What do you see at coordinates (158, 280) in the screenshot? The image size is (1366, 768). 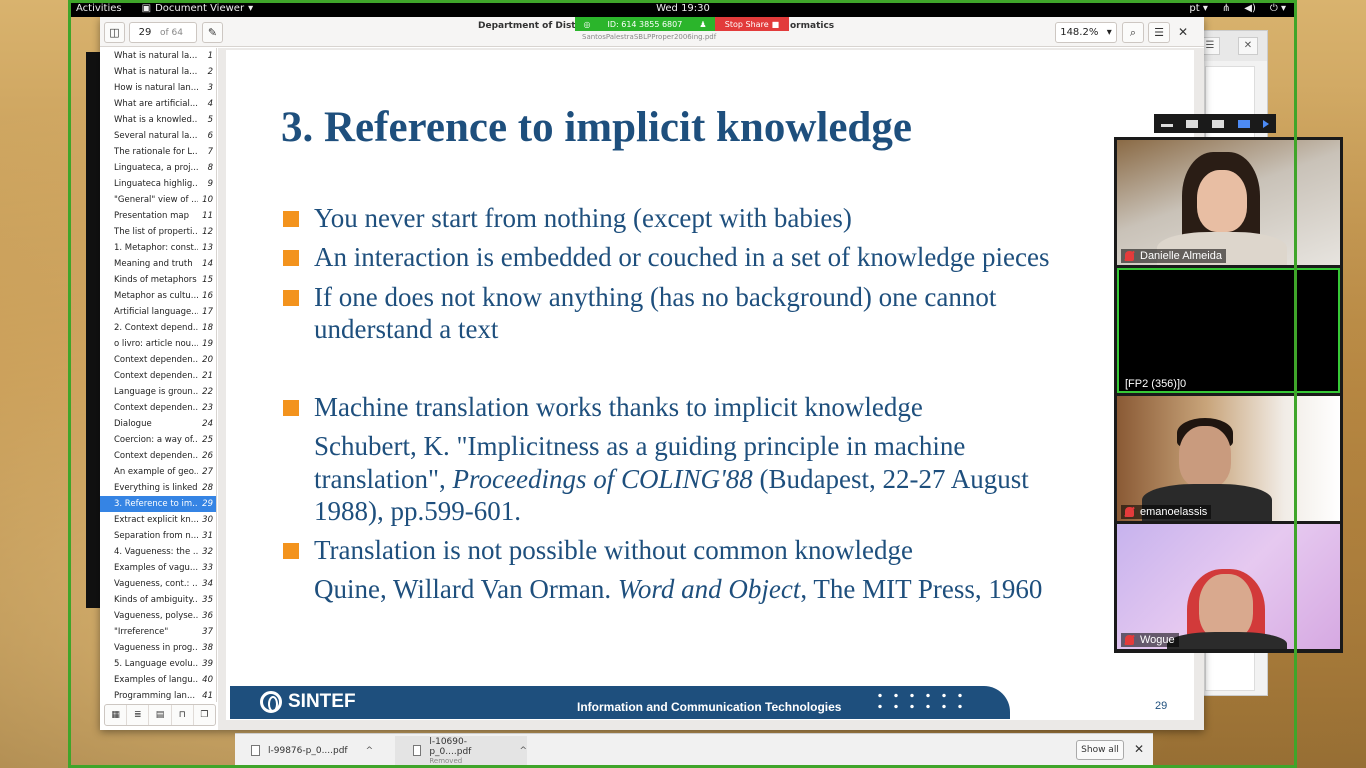 I see `outline-item: Kinds of metaphors 15` at bounding box center [158, 280].